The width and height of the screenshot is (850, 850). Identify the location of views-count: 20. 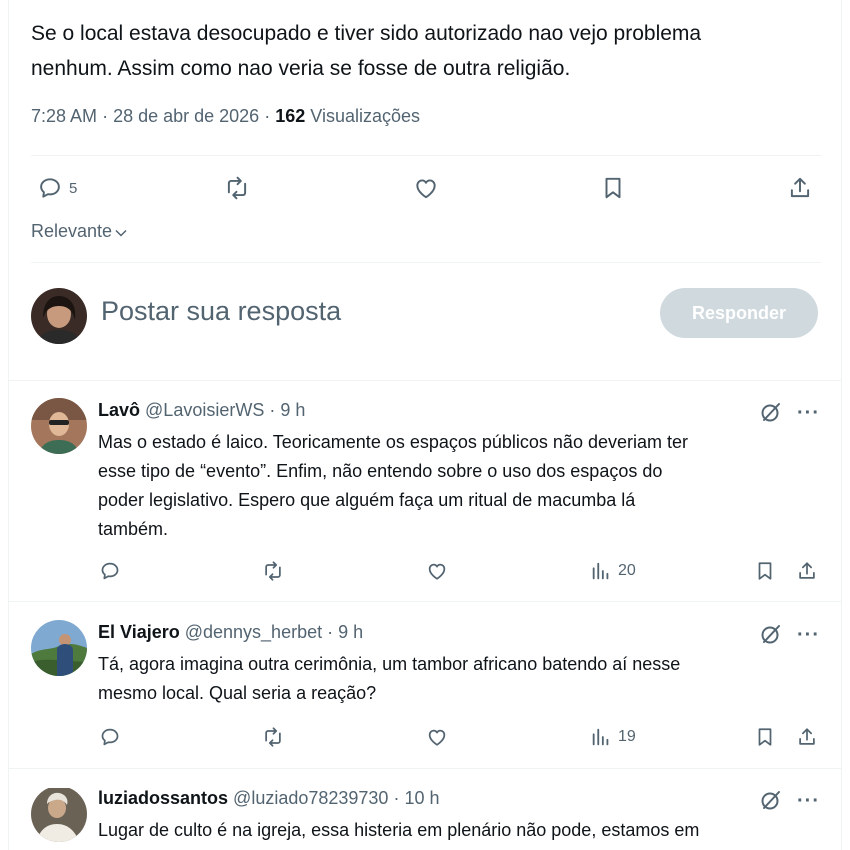
(627, 570).